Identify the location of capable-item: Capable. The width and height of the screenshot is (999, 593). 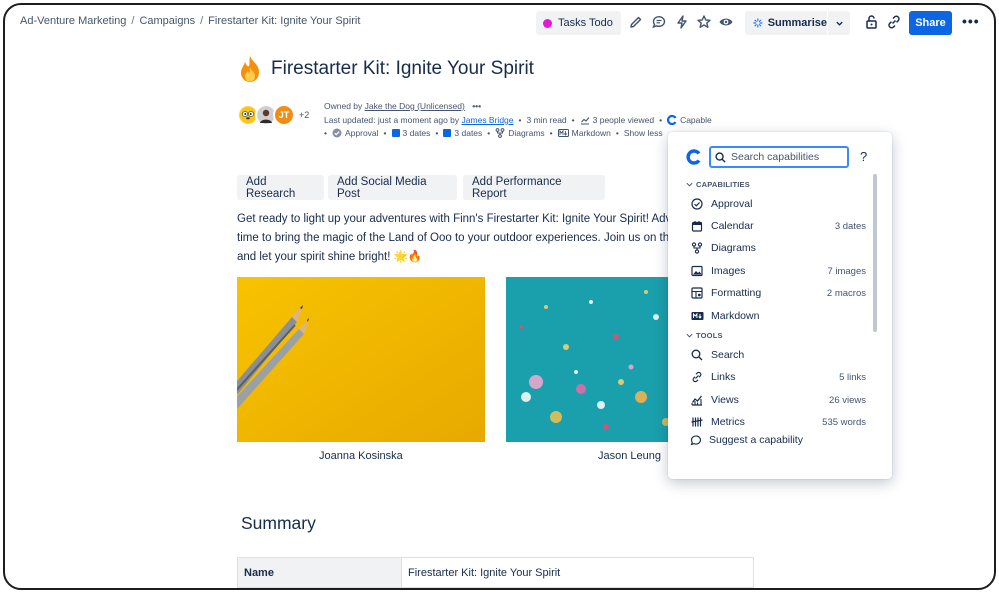
(689, 120).